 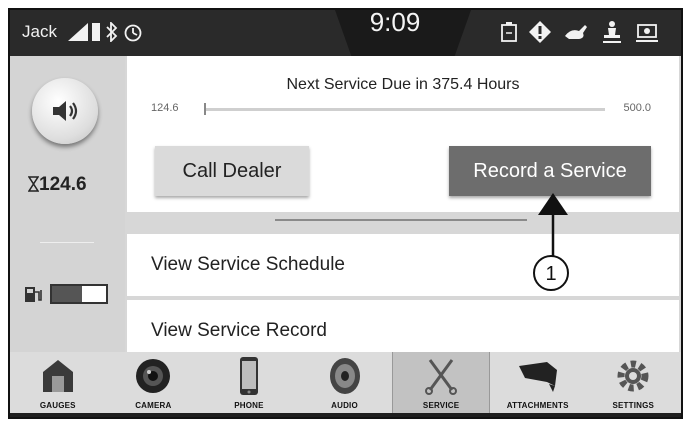 I want to click on volume-button, so click(x=65, y=111).